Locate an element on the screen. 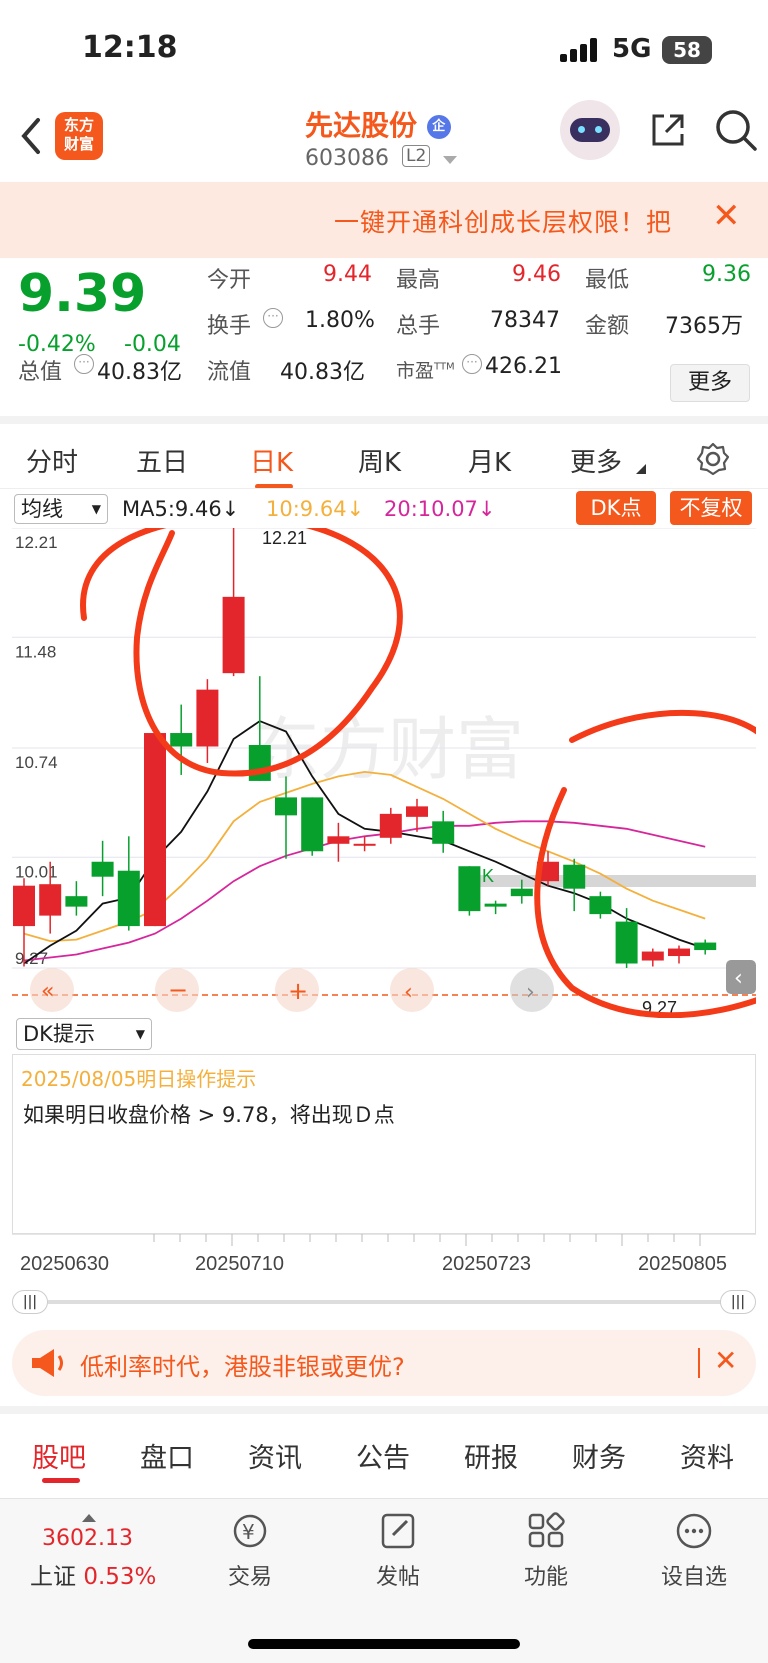  collapse-icon: ‹ is located at coordinates (738, 978).